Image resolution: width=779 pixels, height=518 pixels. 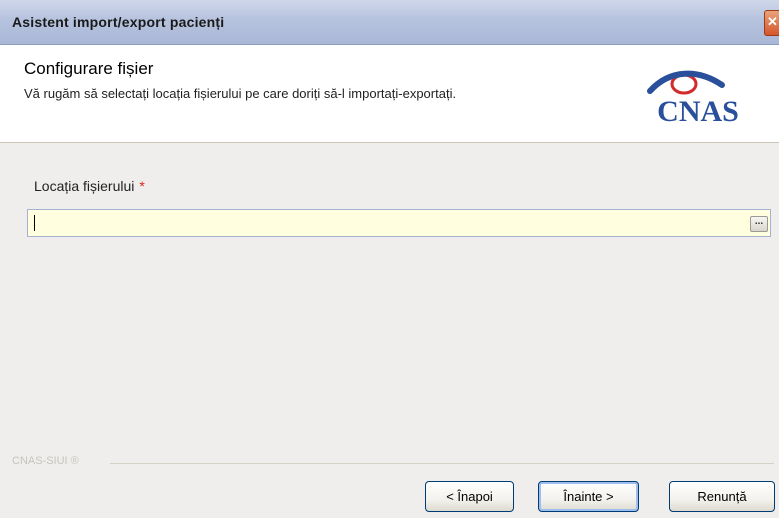 I want to click on cnas-logo: CNAS, so click(x=693, y=98).